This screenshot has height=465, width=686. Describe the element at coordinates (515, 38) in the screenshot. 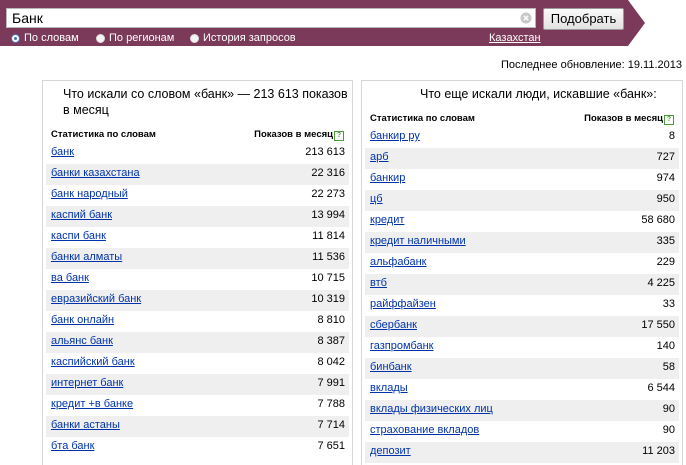

I see `region-link: Казахстан` at that location.